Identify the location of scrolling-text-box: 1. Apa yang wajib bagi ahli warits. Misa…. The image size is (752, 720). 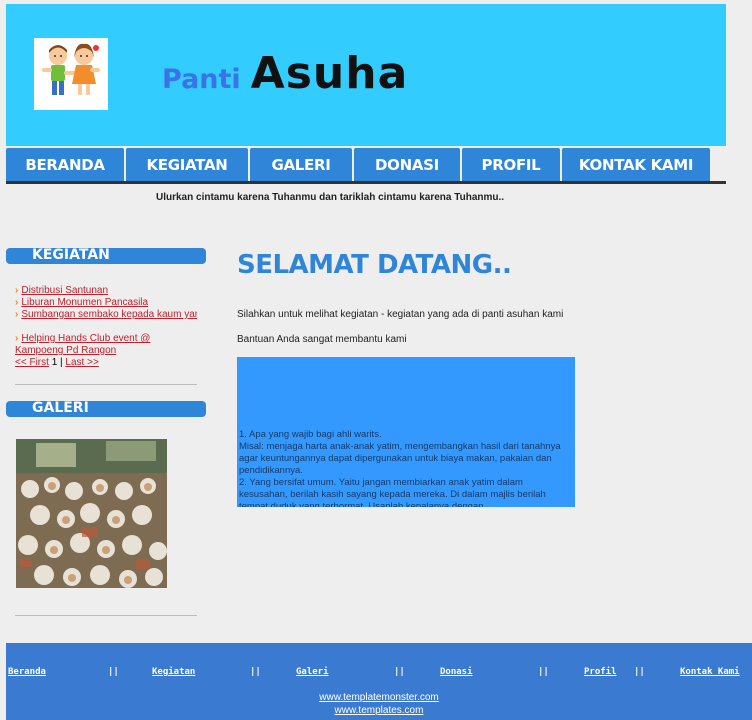
(406, 432).